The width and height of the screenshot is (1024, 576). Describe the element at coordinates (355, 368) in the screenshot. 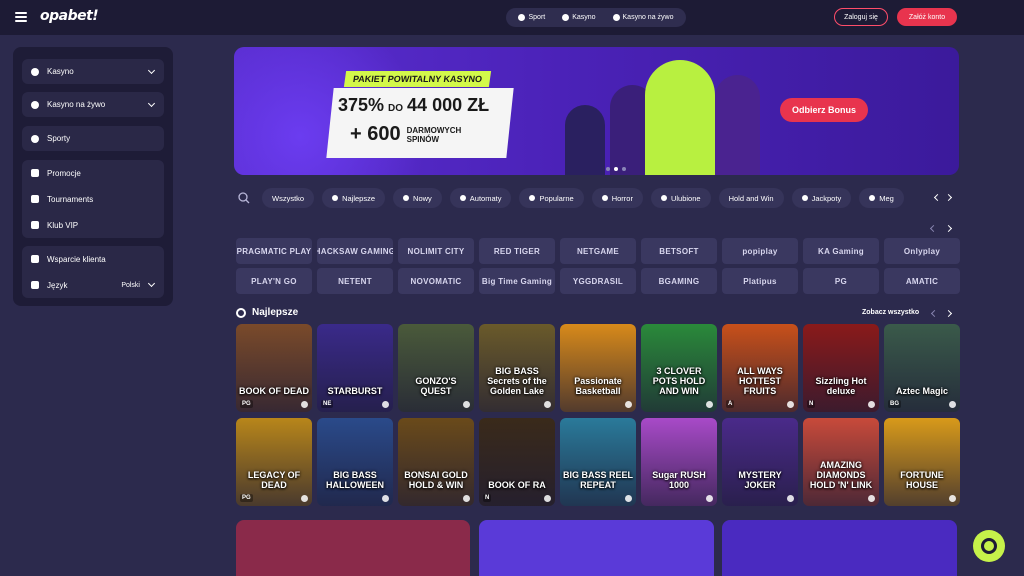

I see `game-tile: STARBURST NE` at that location.